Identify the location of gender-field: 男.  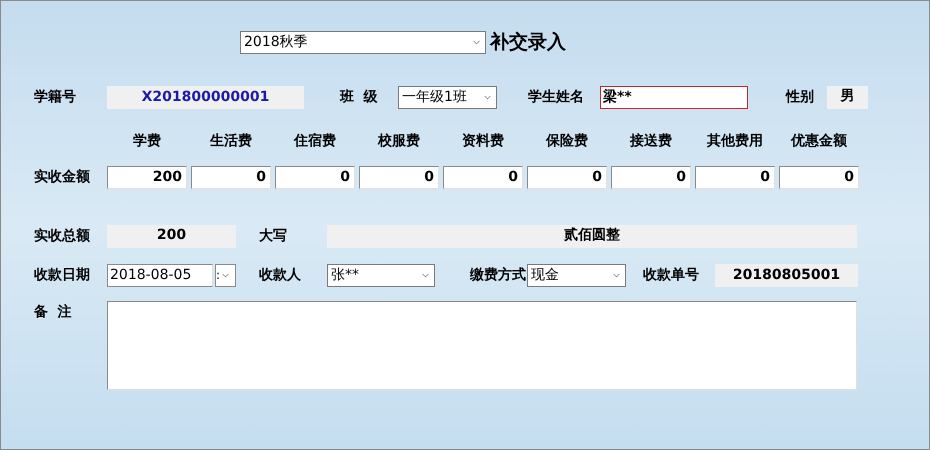
(847, 97).